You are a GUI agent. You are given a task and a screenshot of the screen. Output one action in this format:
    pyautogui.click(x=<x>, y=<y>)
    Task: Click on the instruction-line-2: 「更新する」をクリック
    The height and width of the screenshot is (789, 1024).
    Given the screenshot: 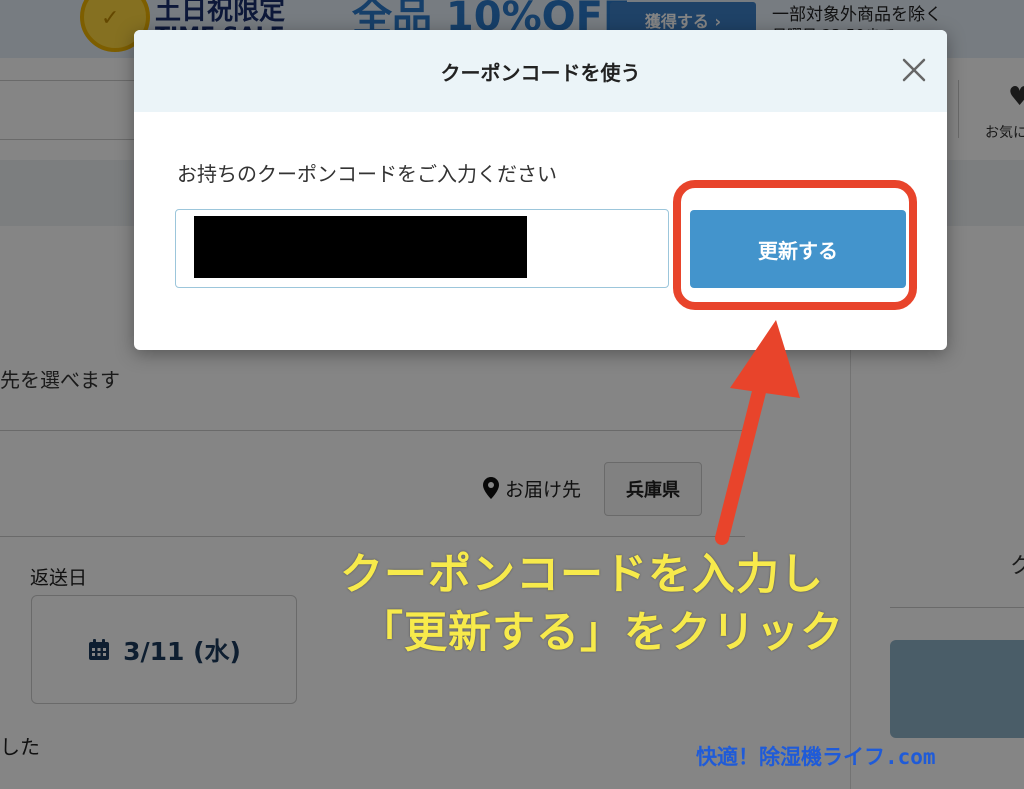 What is the action you would take?
    pyautogui.click(x=602, y=633)
    